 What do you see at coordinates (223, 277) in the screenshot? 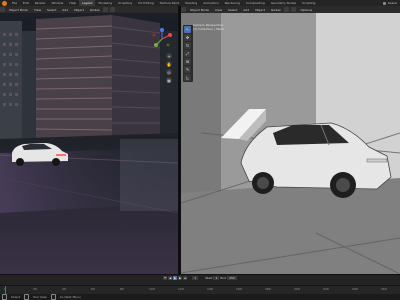
I see `end-label: End` at bounding box center [223, 277].